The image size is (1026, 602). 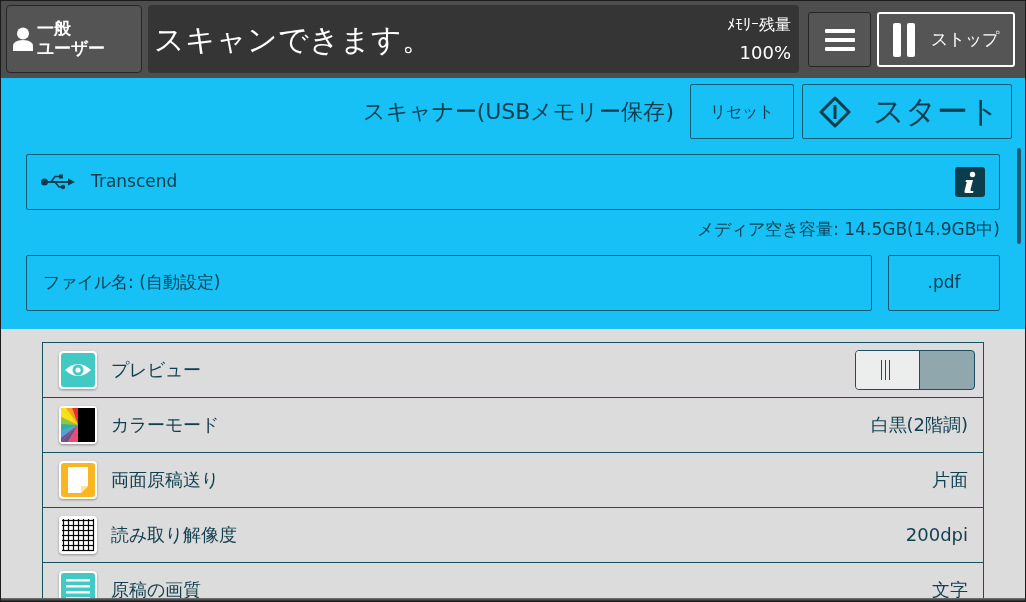 I want to click on free-space-text: メディア空き容量: 14.5GB(14.9GB中), so click(x=848, y=229).